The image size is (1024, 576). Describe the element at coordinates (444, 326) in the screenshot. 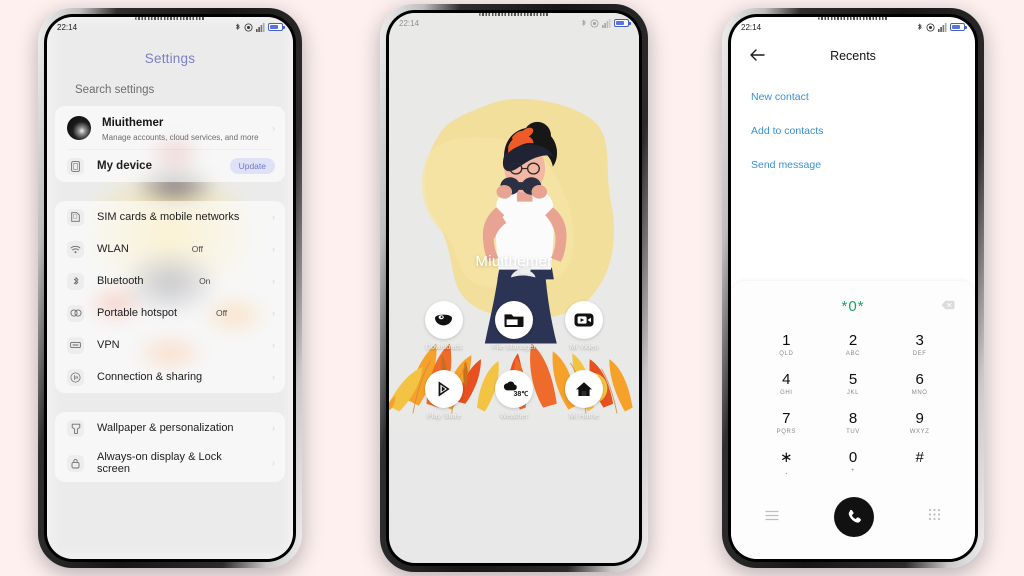

I see `app-downloads: Downloads` at that location.